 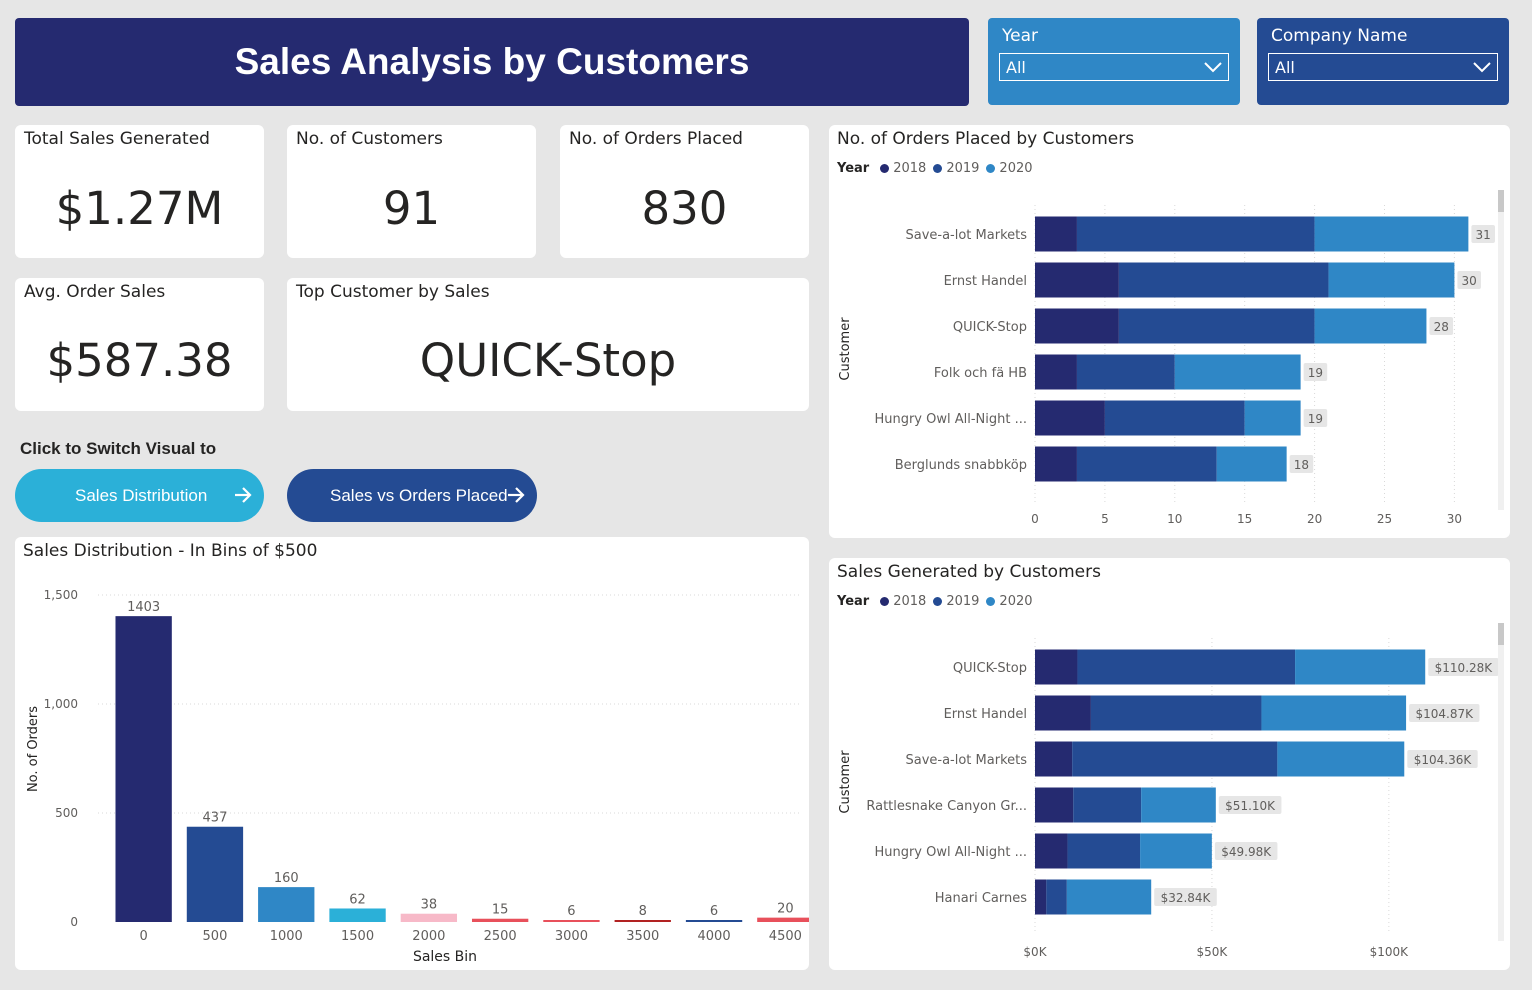 I want to click on x-tick-label: 4500, so click(x=785, y=936).